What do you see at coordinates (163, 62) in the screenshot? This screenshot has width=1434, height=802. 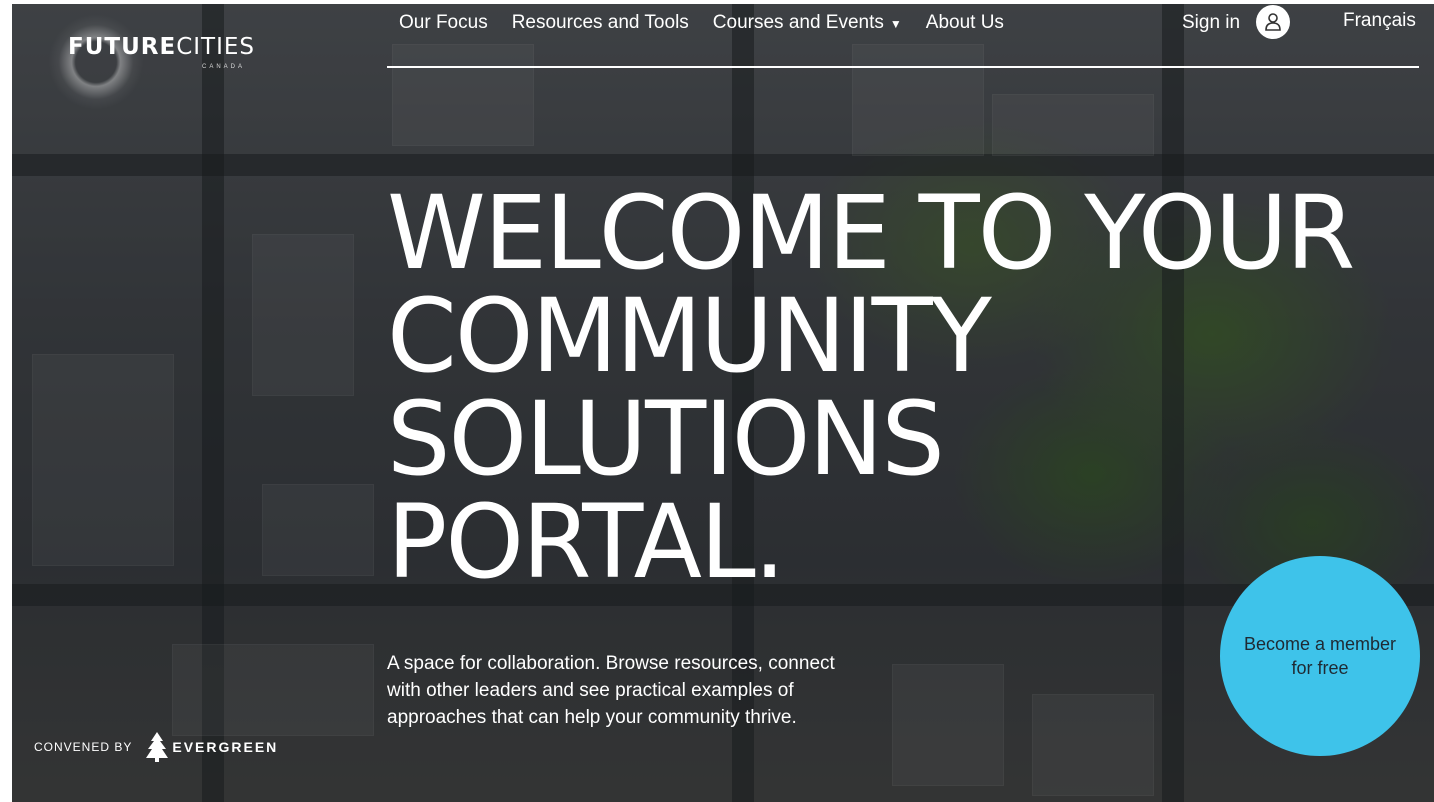 I see `future-cities-logo: FUTURECITIES CANADA` at bounding box center [163, 62].